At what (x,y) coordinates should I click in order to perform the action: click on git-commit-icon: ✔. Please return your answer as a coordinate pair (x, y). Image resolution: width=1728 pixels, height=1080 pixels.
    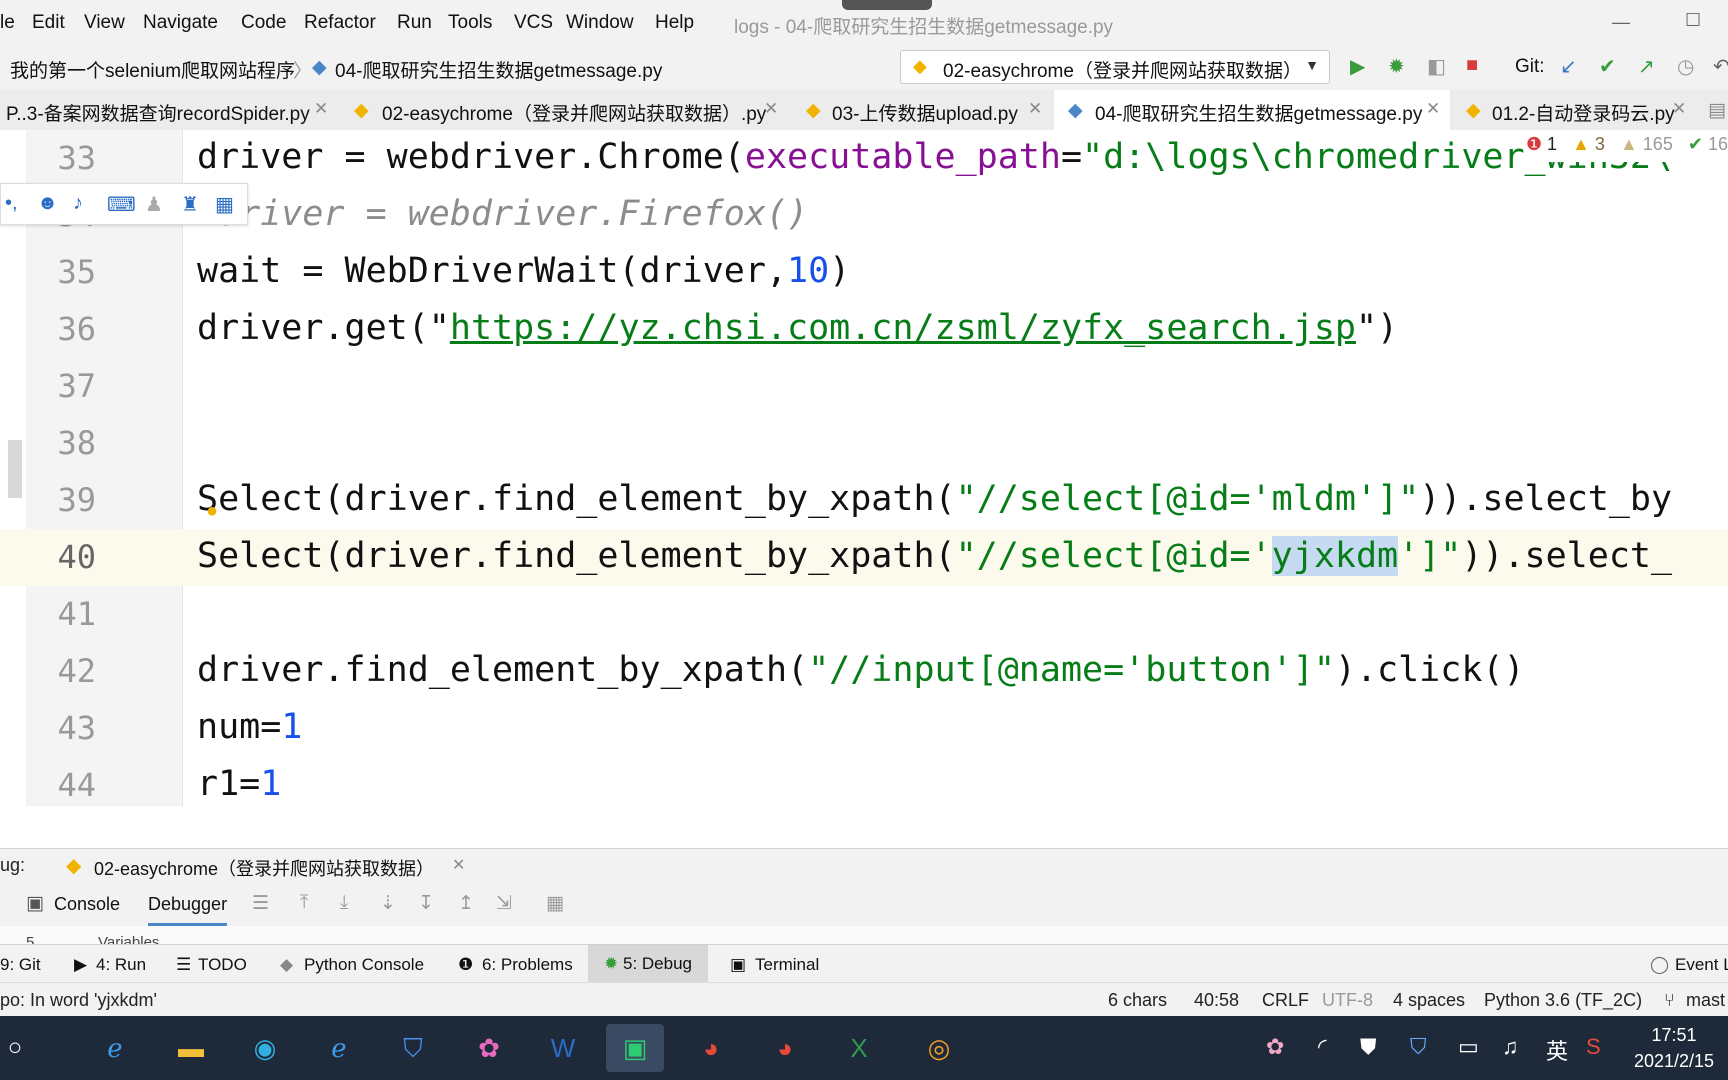
    Looking at the image, I should click on (1607, 66).